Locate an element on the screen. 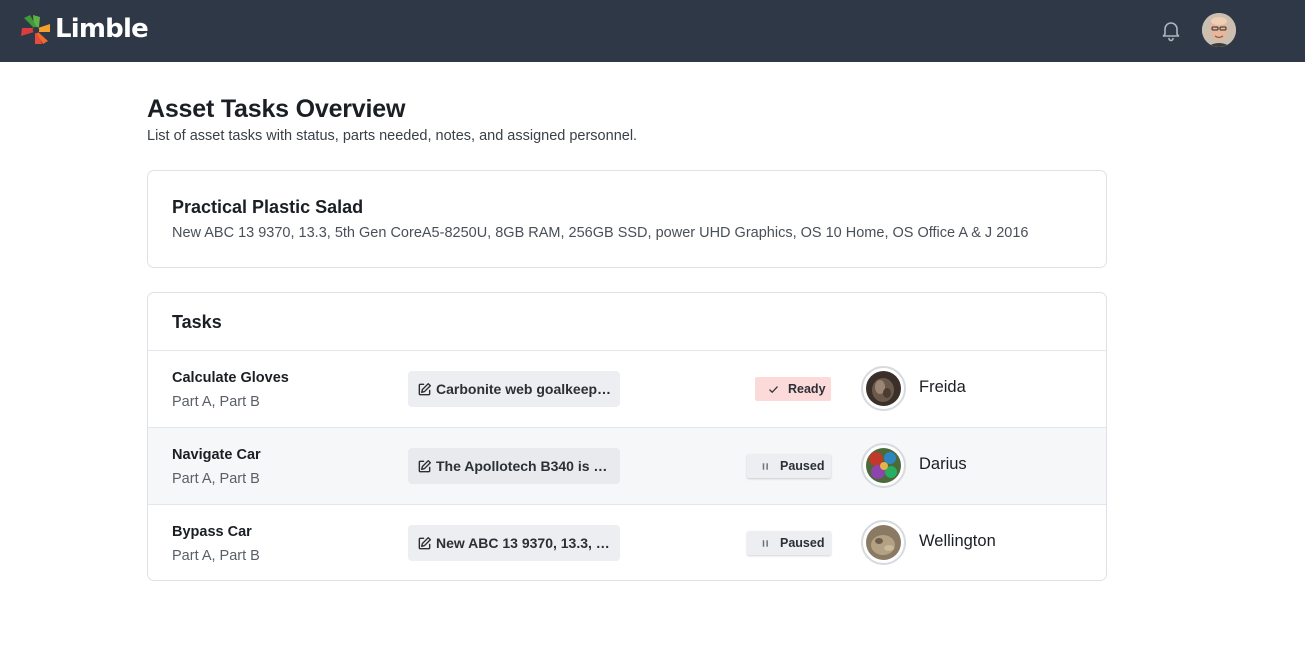 This screenshot has width=1305, height=664. asset-name: Practical Plastic Salad is located at coordinates (268, 207).